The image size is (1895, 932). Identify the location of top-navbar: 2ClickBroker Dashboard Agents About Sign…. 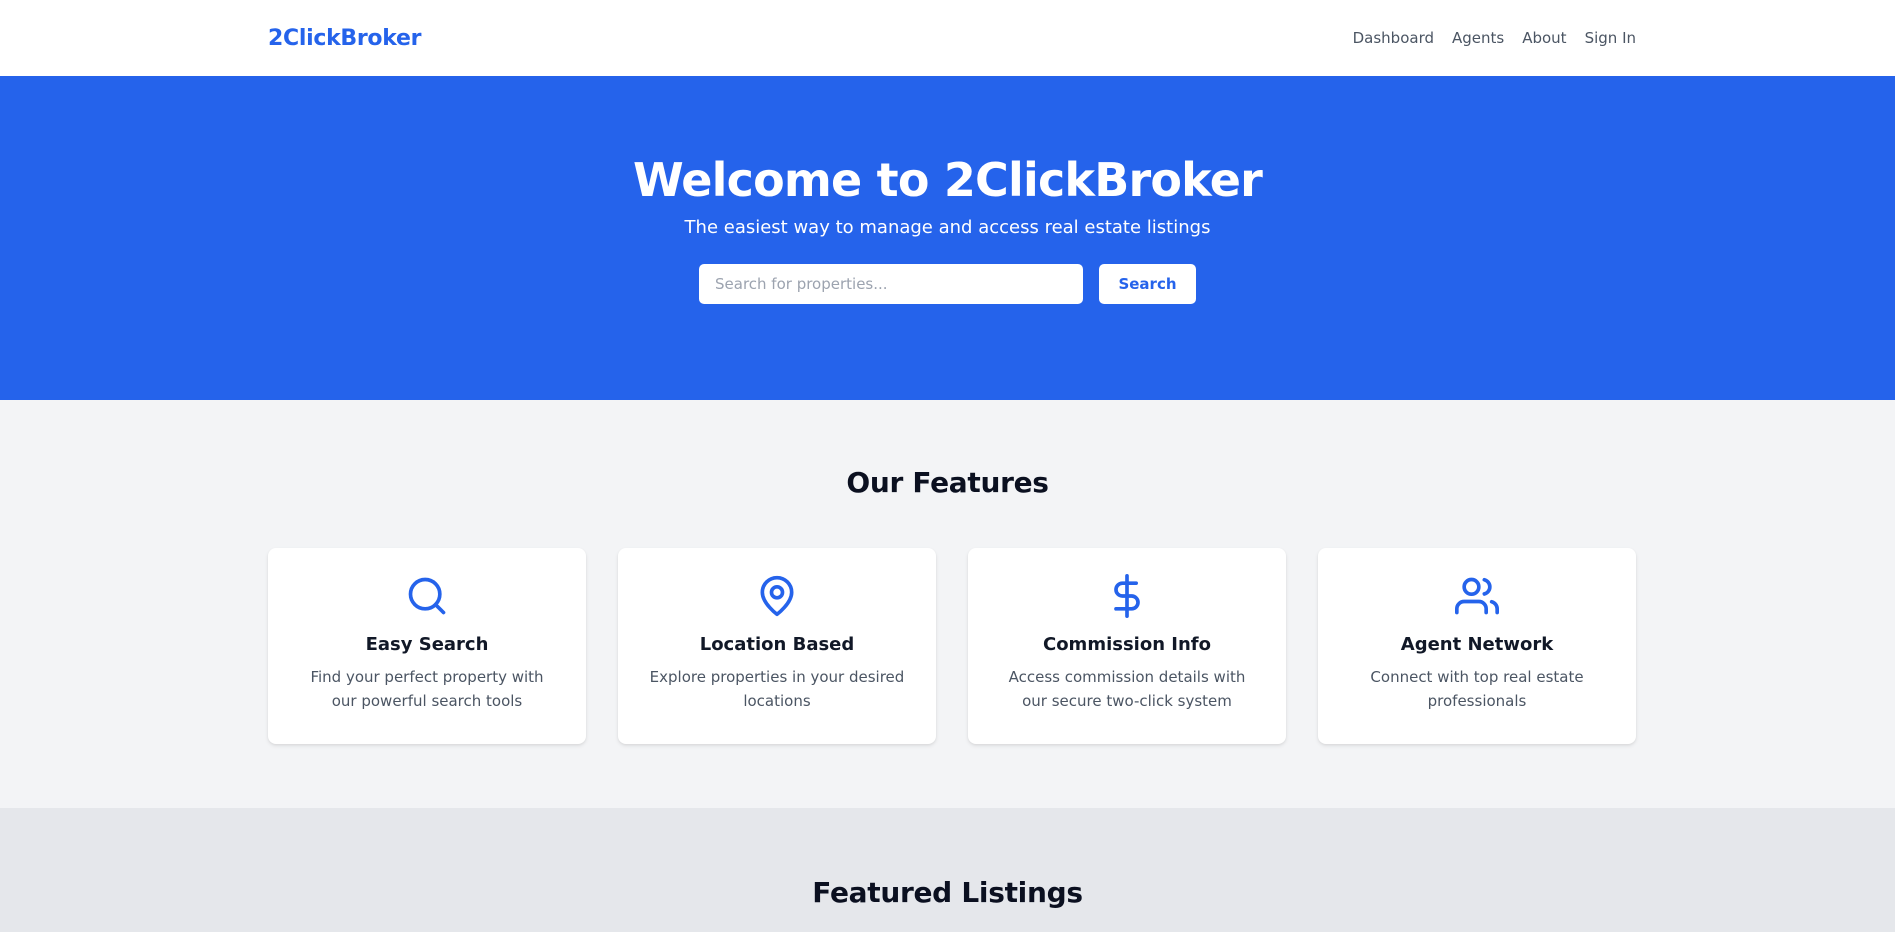
(947, 38).